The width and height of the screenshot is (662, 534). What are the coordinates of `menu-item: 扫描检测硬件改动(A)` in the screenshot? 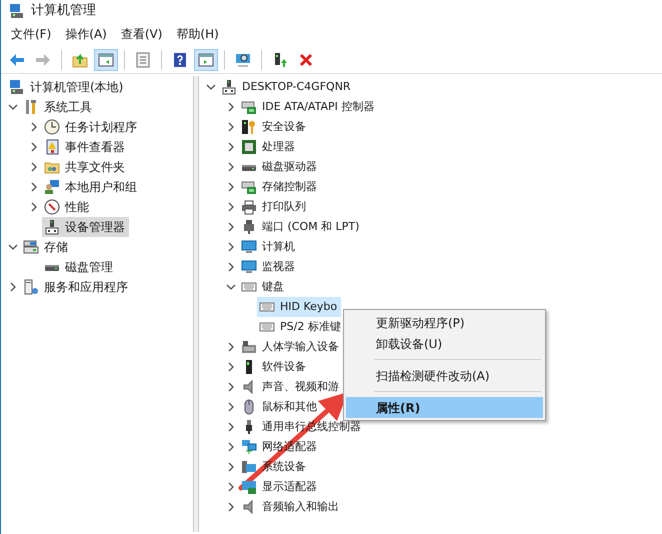 It's located at (444, 375).